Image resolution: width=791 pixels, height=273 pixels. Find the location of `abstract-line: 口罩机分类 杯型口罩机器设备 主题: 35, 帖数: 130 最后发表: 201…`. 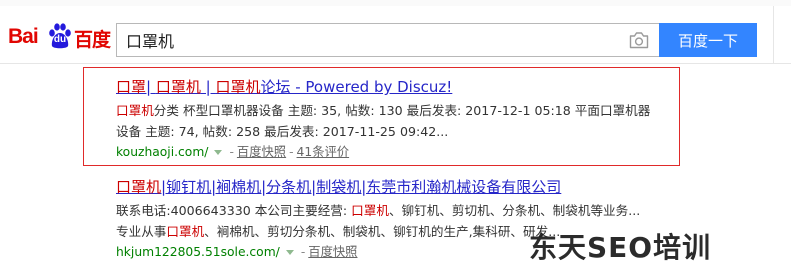

abstract-line: 口罩机分类 杯型口罩机器设备 主题: 35, 帖数: 130 最后发表: 201… is located at coordinates (383, 110).